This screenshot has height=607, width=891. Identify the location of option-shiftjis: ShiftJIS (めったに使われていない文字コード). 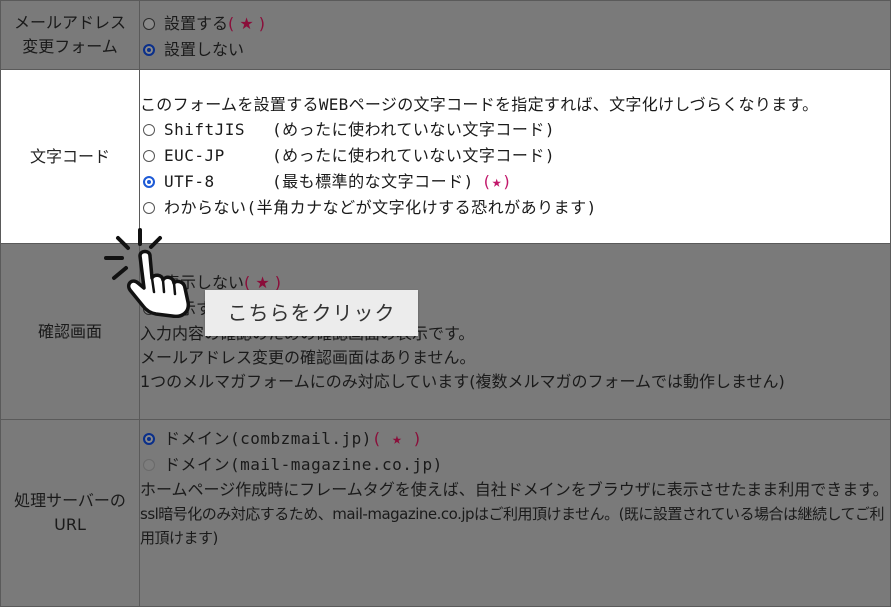
(515, 130).